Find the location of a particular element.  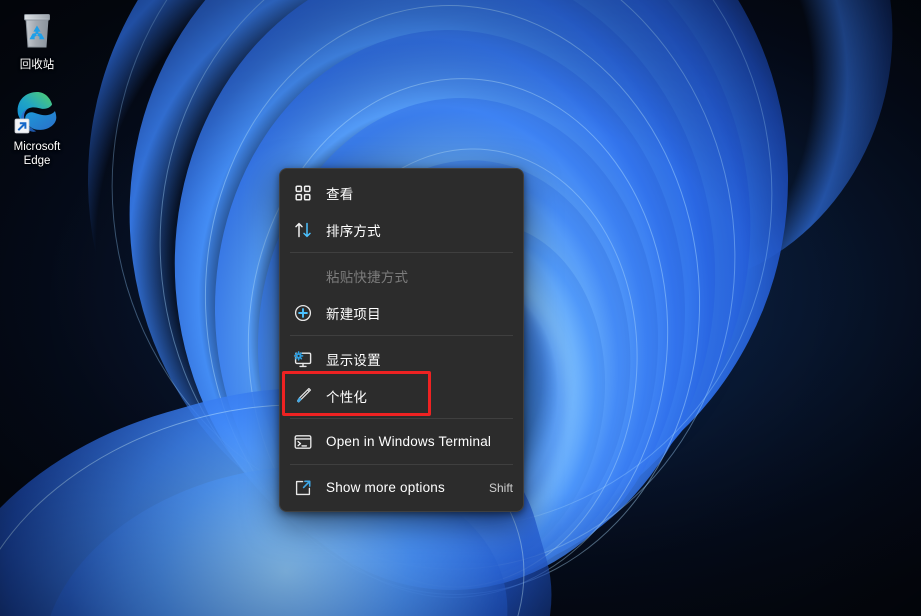

context-menu-item-open-in-windows-terminal: Open in Windows Terminal is located at coordinates (401, 441).